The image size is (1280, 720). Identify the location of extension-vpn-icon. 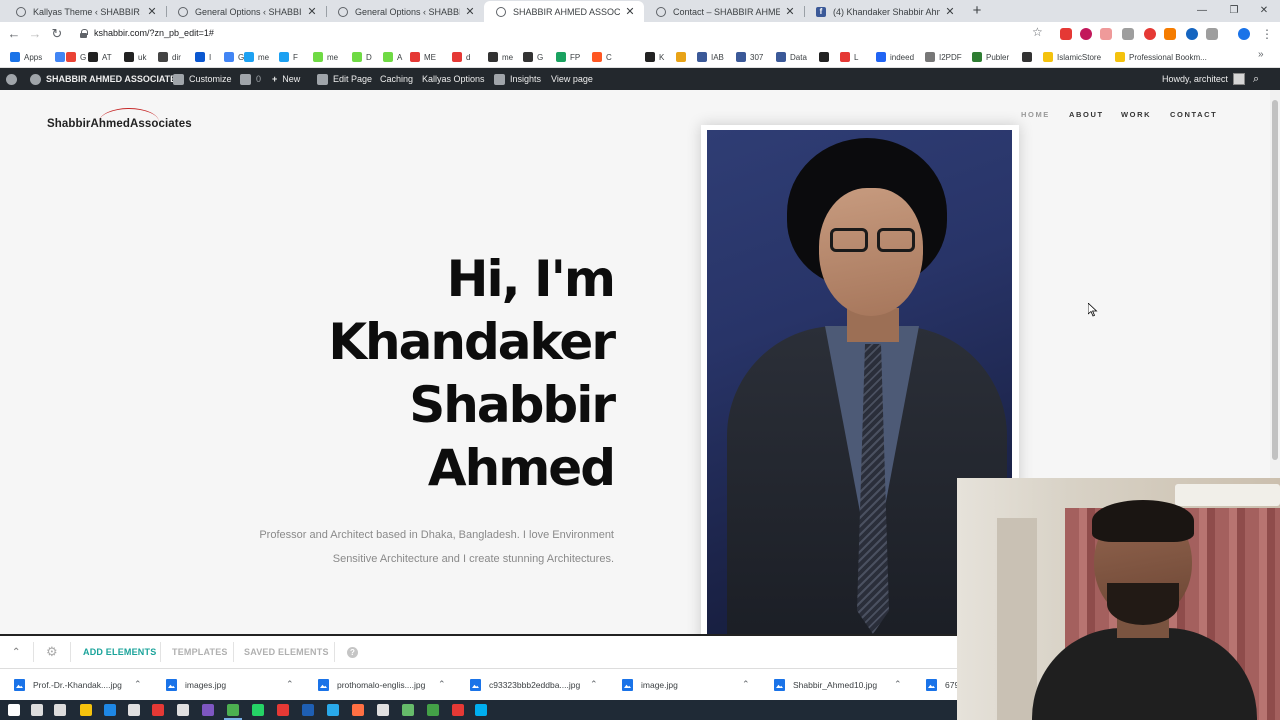
(1244, 34).